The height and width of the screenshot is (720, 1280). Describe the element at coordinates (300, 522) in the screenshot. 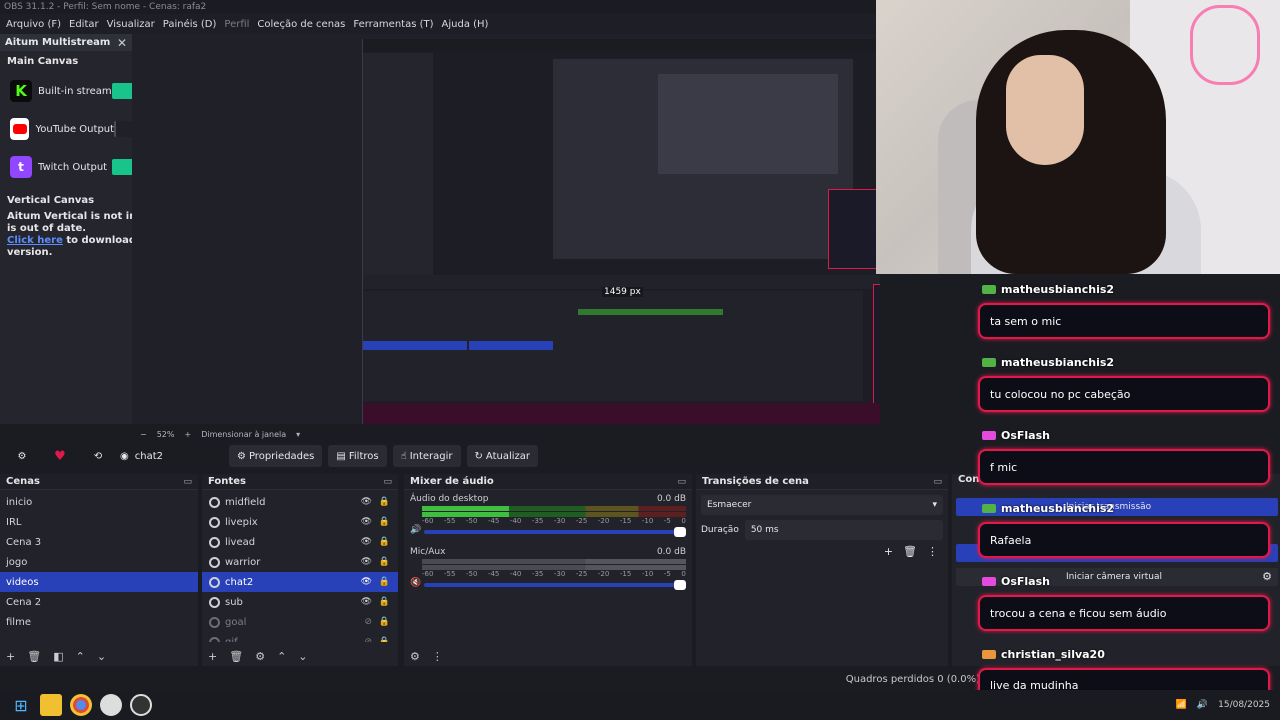

I see `source-item: livepix 👁 🔒` at that location.